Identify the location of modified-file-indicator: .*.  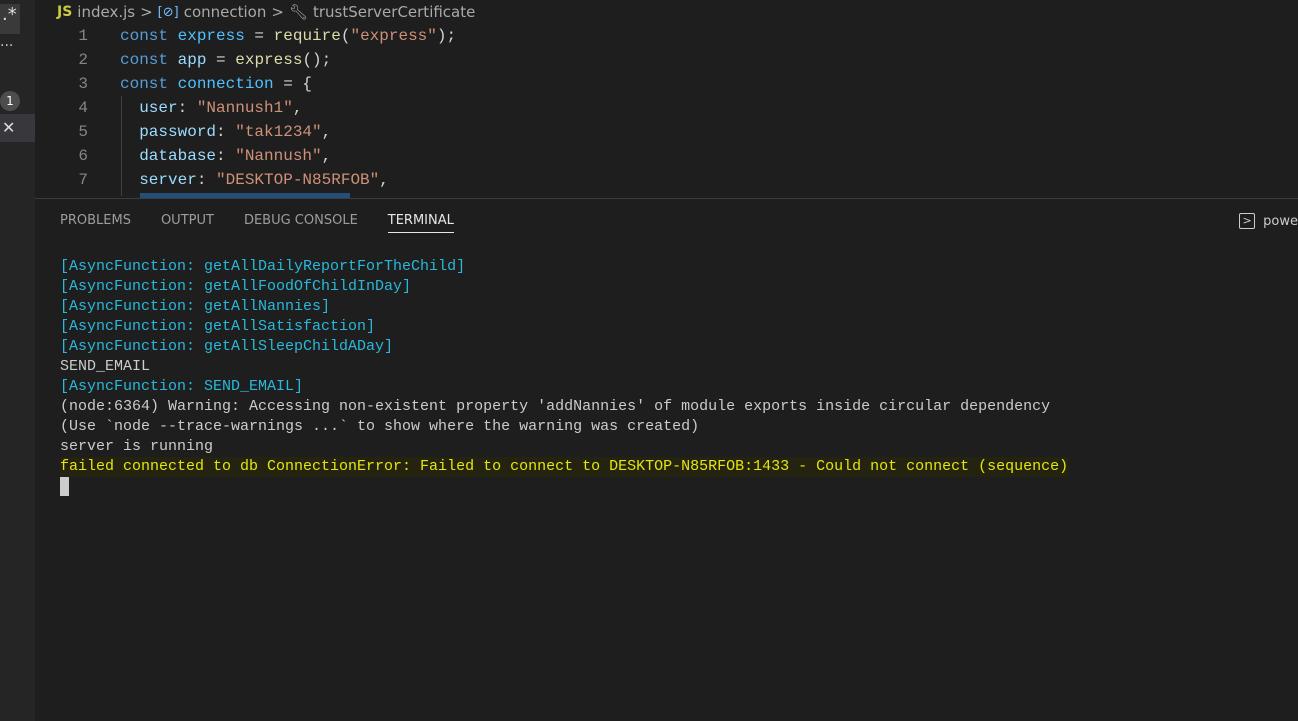
(10, 19).